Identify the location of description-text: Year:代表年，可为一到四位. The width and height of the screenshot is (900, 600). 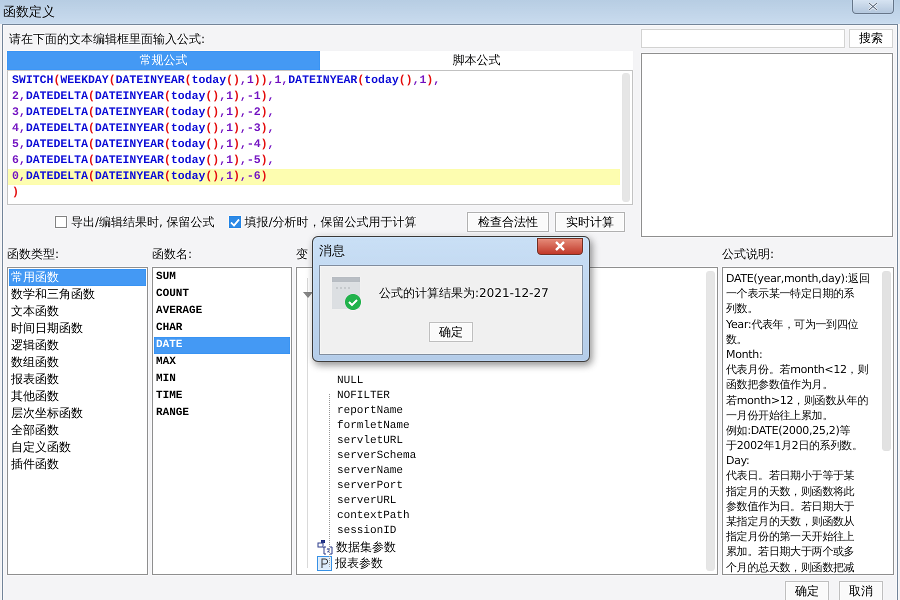
(793, 324).